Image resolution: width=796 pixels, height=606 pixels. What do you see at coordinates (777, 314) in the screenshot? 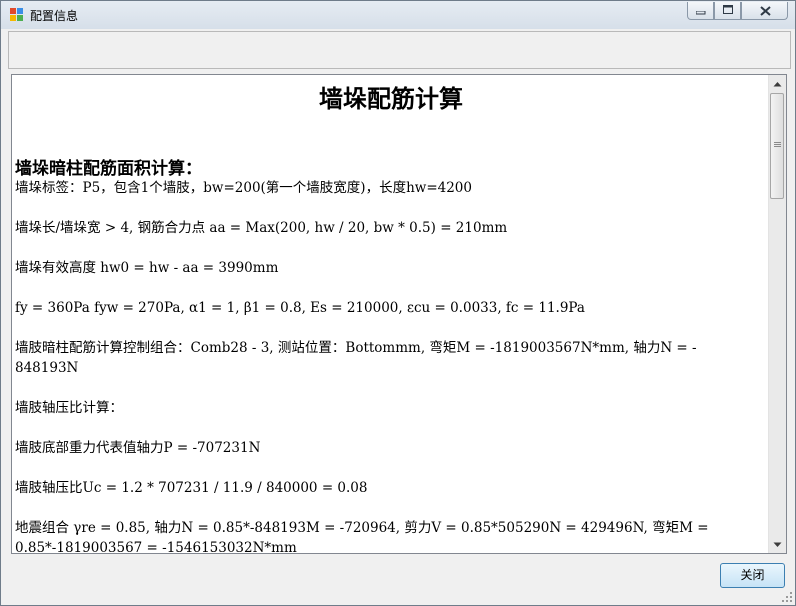
I see `vertical-scrollbar` at bounding box center [777, 314].